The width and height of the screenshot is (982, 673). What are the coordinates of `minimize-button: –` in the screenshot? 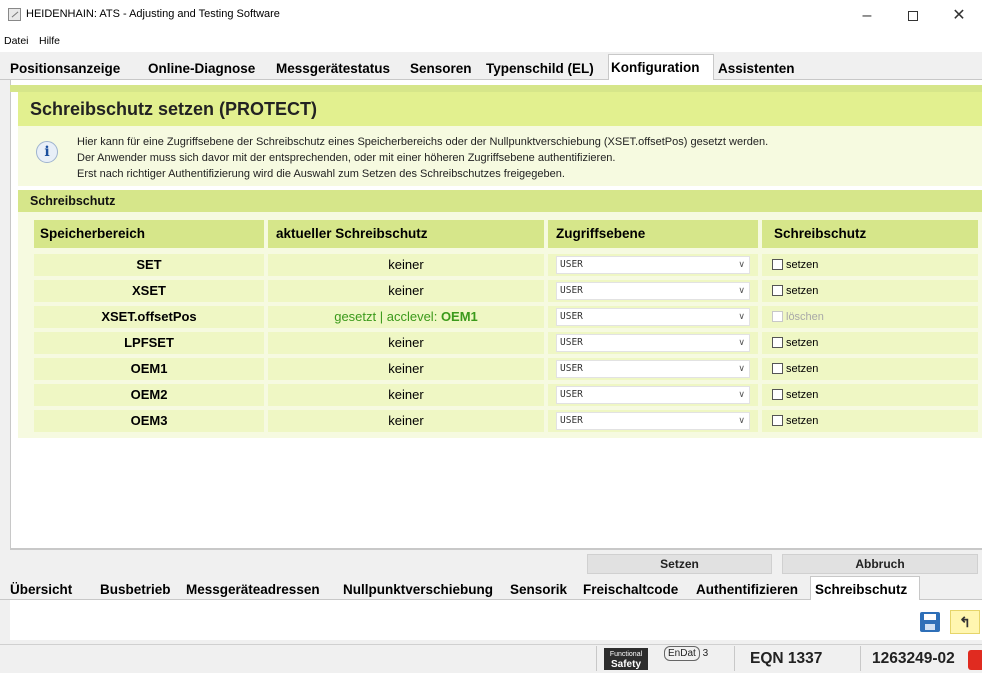 It's located at (867, 16).